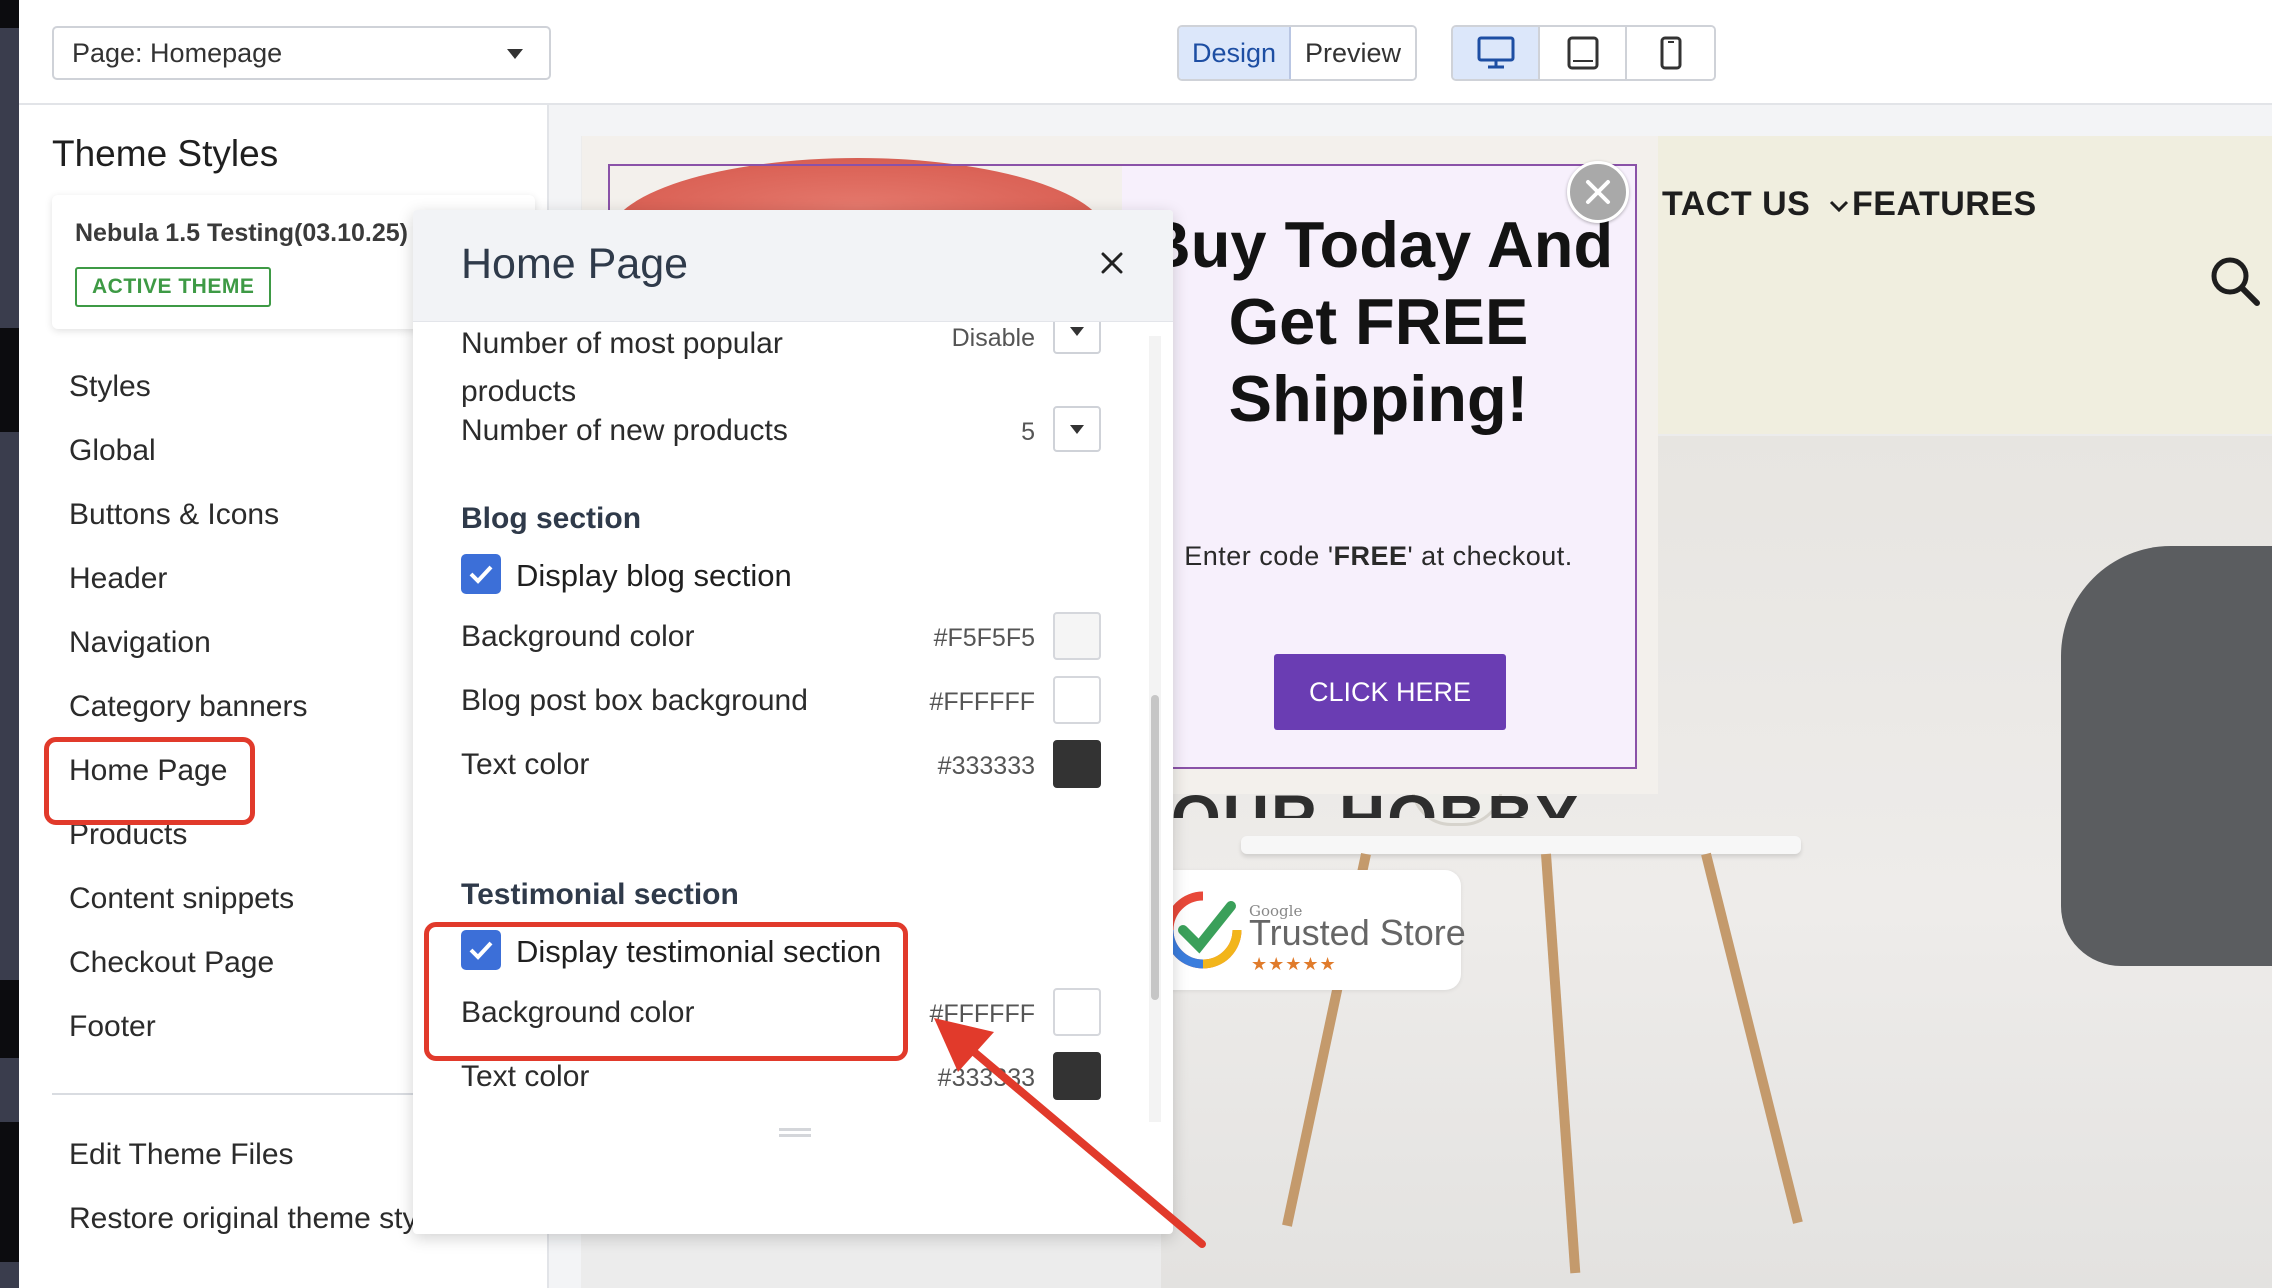 The image size is (2272, 1288). I want to click on popup-subtext-after: ' at checkout., so click(1490, 556).